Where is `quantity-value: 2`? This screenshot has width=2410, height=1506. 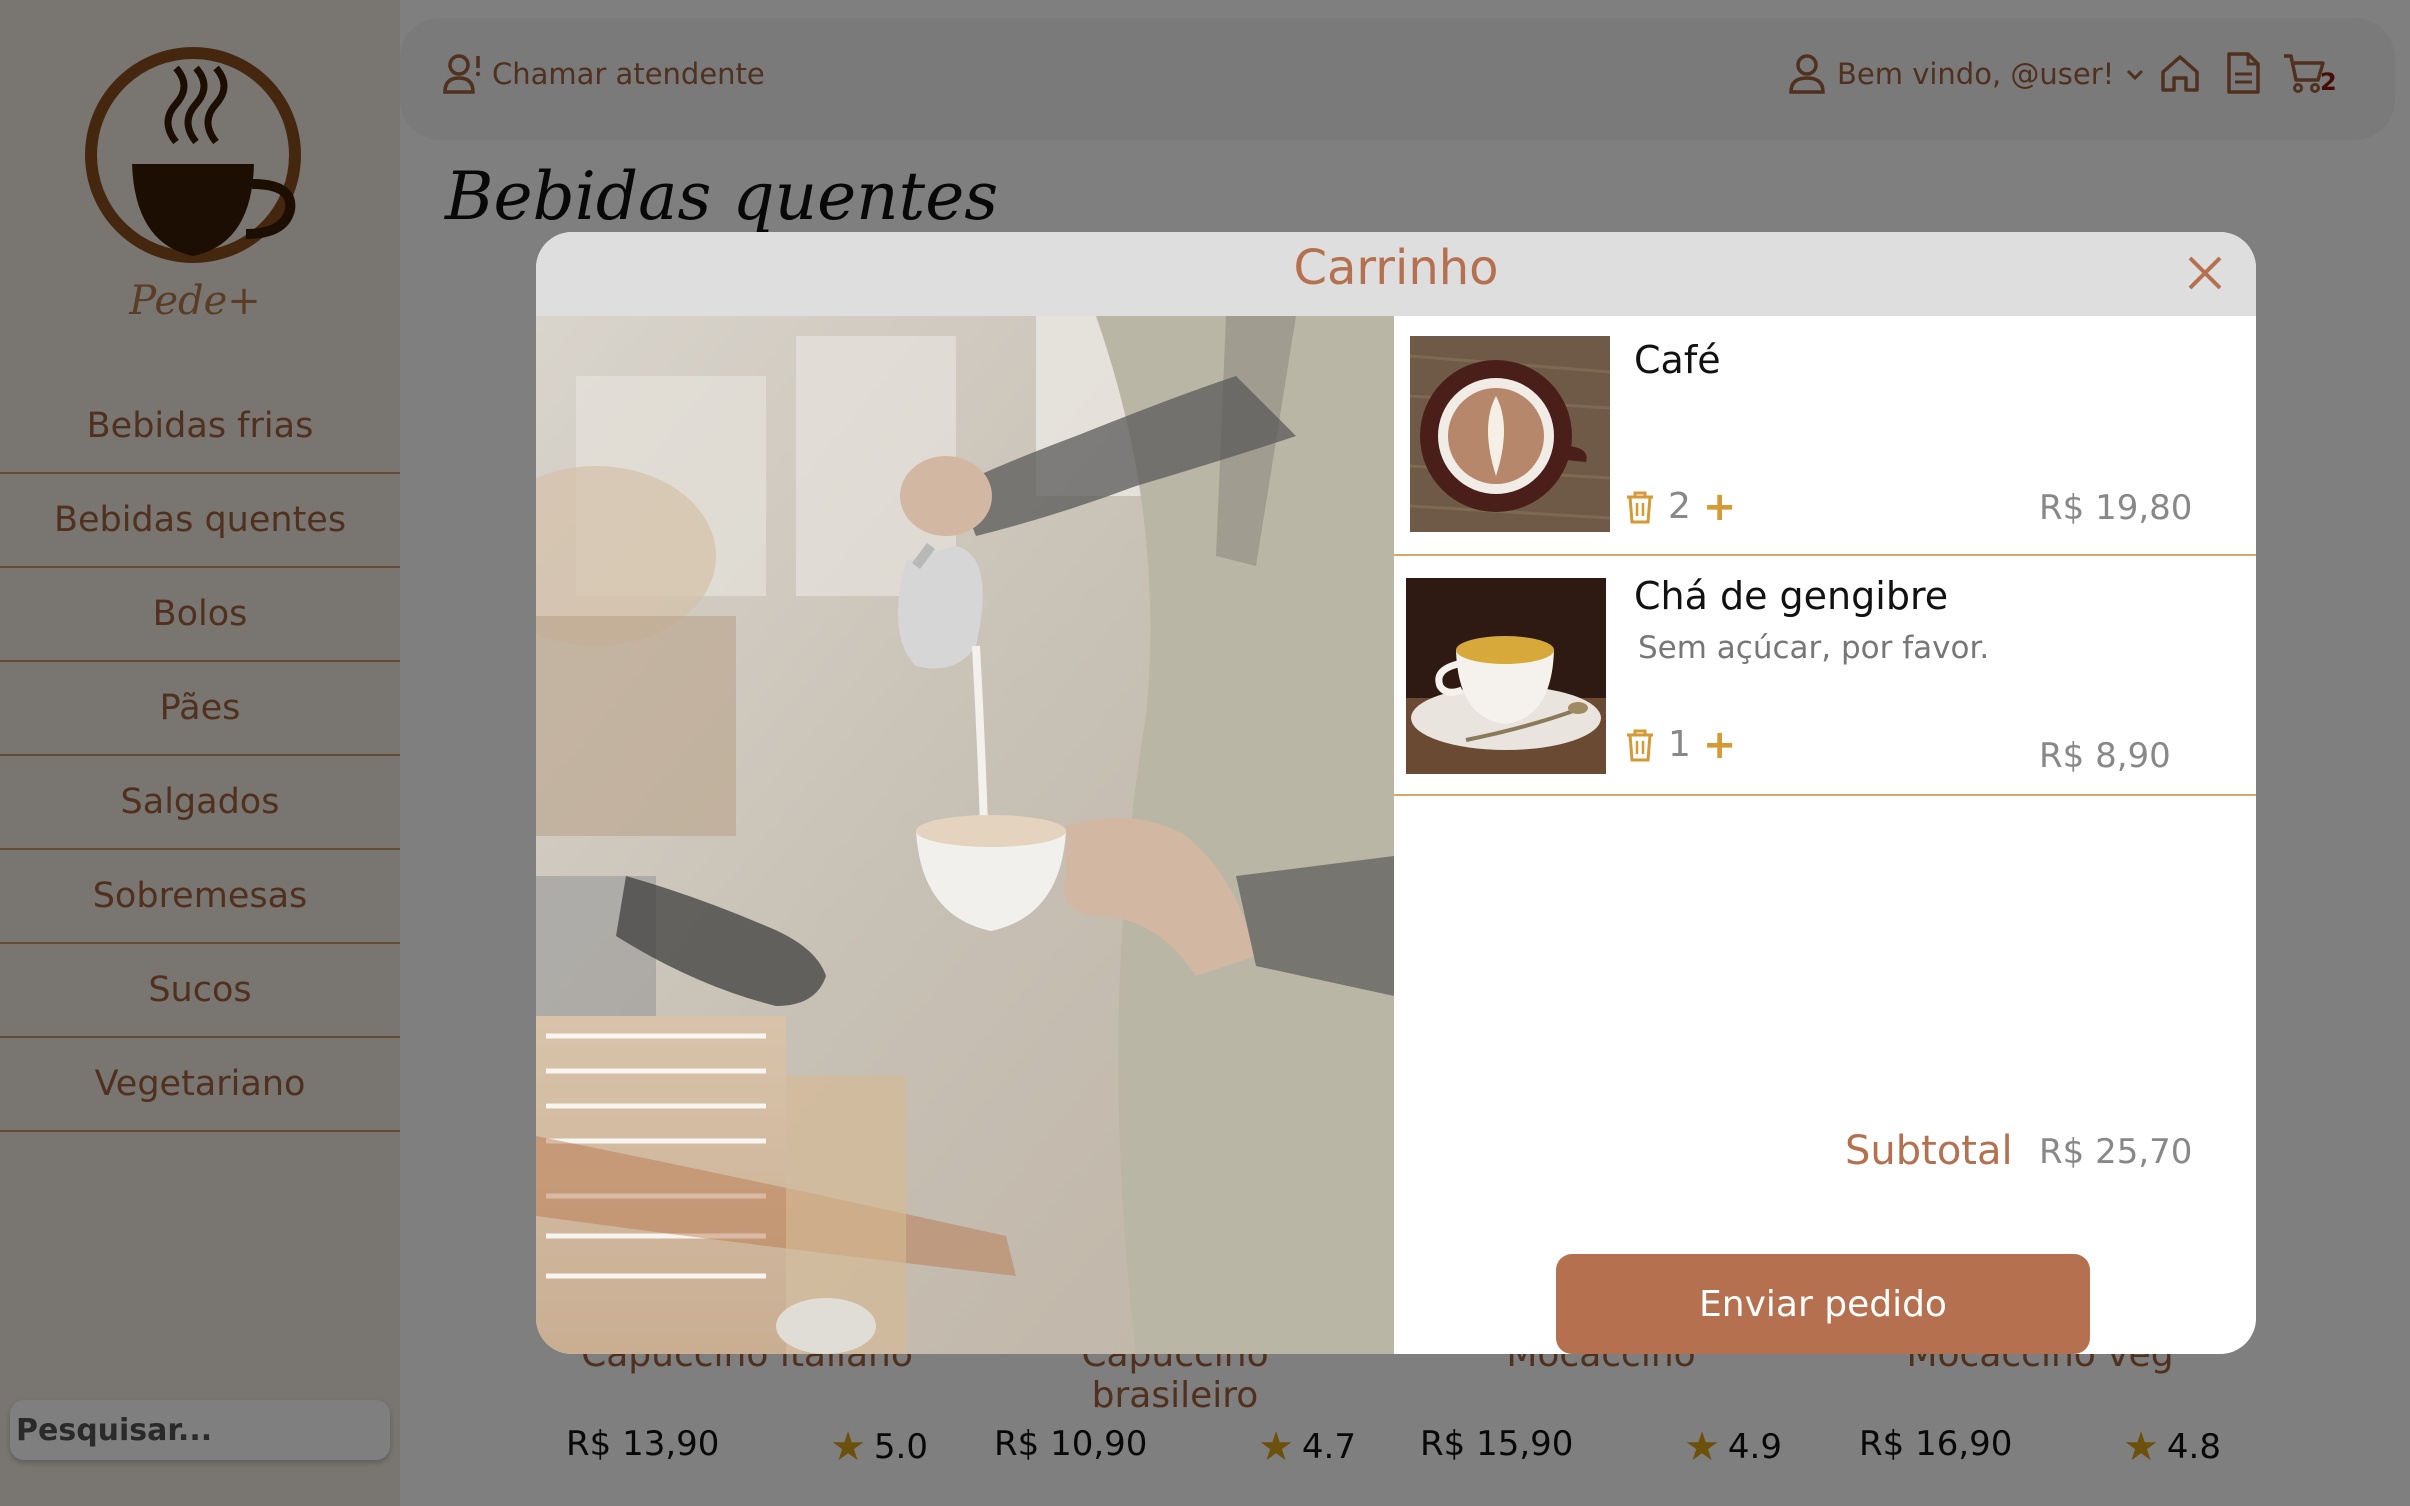 quantity-value: 2 is located at coordinates (1679, 506).